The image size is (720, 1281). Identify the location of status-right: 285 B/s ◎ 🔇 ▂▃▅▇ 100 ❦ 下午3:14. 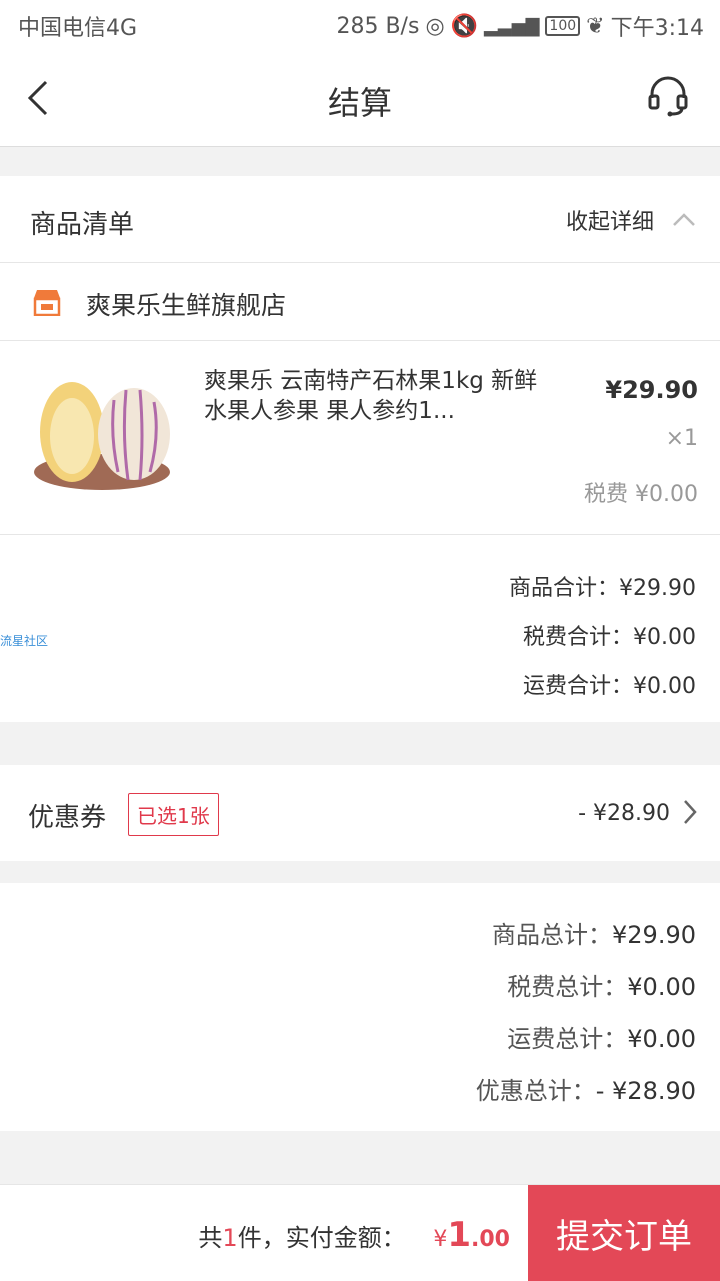
(520, 26).